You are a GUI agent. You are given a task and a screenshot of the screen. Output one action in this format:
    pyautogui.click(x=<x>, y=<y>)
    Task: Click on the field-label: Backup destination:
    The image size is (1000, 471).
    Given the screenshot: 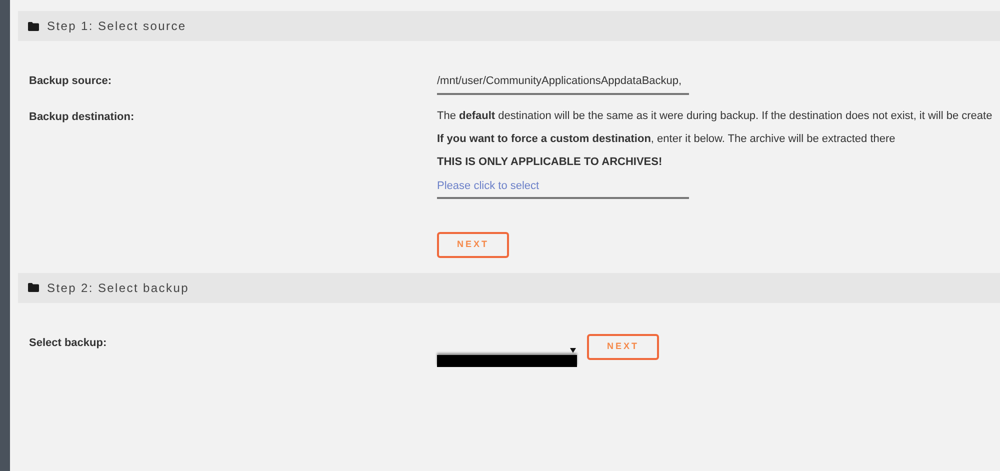 What is the action you would take?
    pyautogui.click(x=82, y=117)
    